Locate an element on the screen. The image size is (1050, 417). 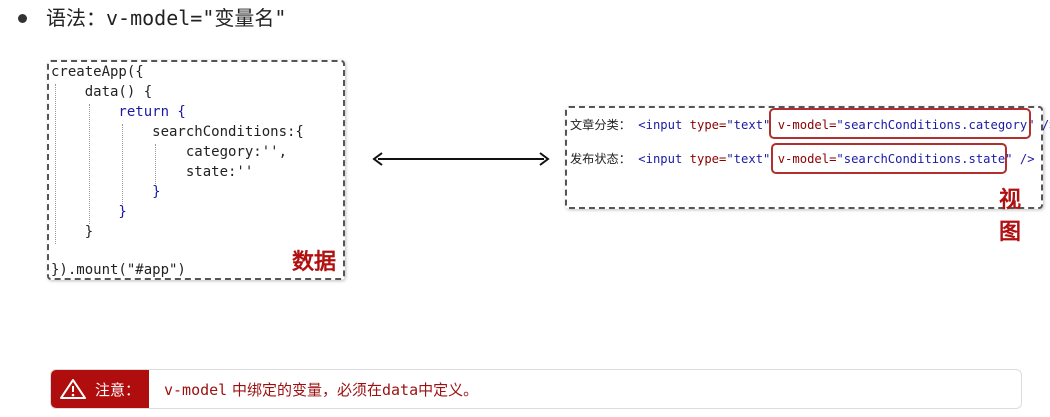
title-syntax: v-model="变量名" is located at coordinates (196, 18).